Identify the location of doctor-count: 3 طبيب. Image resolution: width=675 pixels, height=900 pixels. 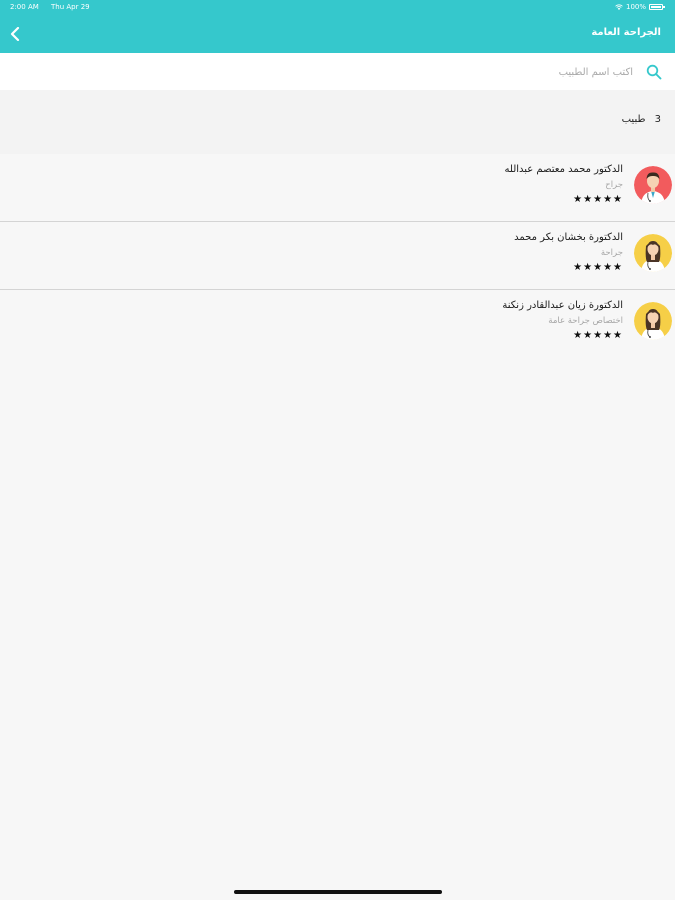
(641, 119).